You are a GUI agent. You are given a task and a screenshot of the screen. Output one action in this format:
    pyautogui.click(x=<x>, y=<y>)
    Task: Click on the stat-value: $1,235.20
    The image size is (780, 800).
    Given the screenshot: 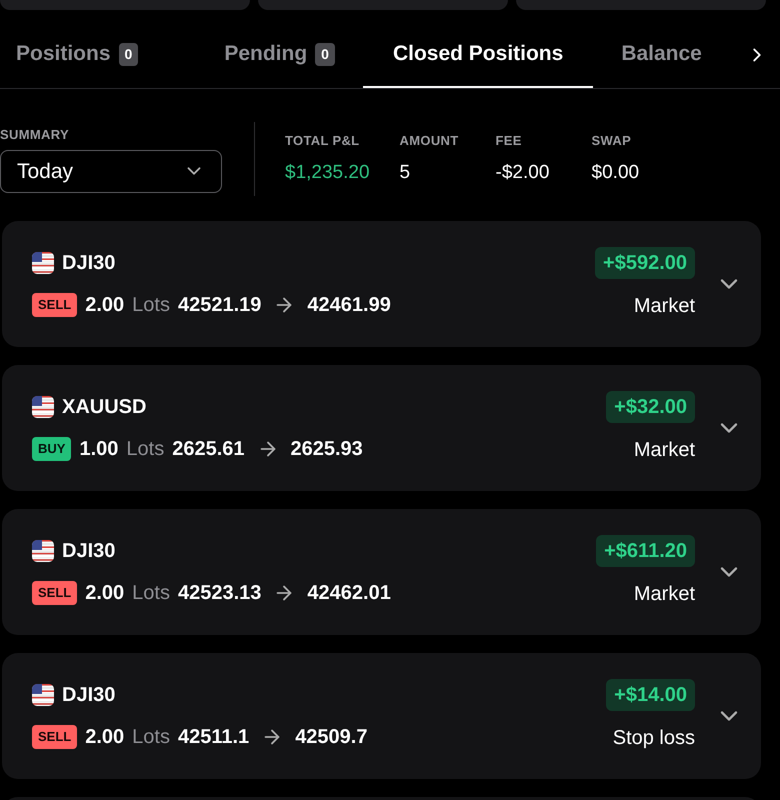 What is the action you would take?
    pyautogui.click(x=327, y=172)
    